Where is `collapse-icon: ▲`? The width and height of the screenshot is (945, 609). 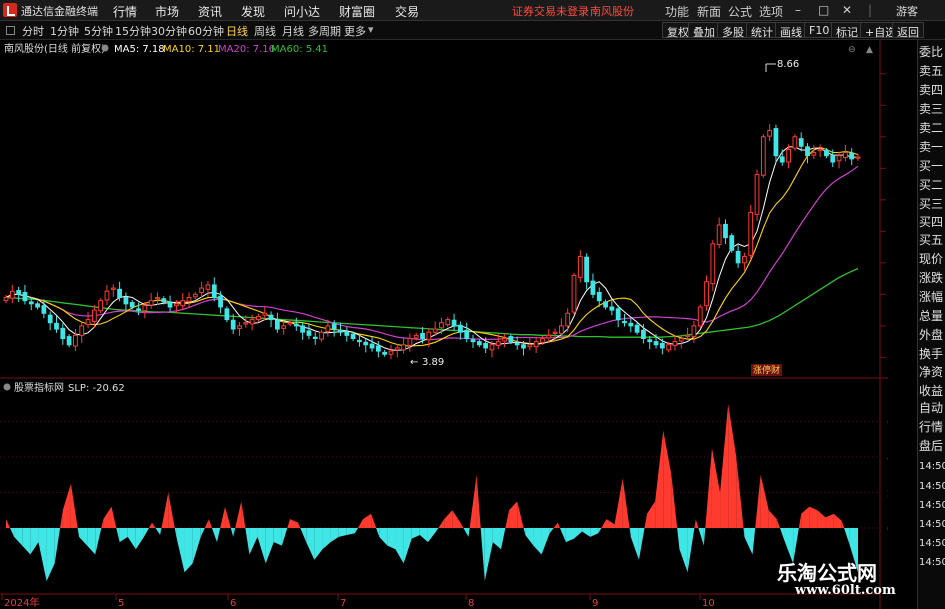 collapse-icon: ▲ is located at coordinates (869, 50).